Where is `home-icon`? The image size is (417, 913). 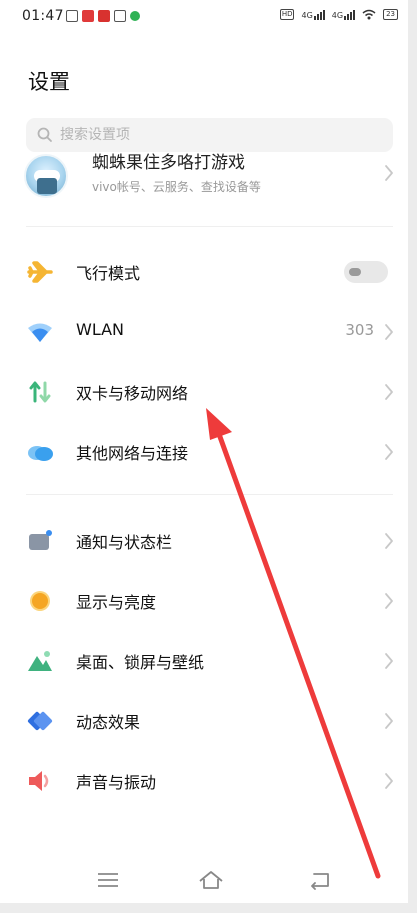
home-icon is located at coordinates (211, 880).